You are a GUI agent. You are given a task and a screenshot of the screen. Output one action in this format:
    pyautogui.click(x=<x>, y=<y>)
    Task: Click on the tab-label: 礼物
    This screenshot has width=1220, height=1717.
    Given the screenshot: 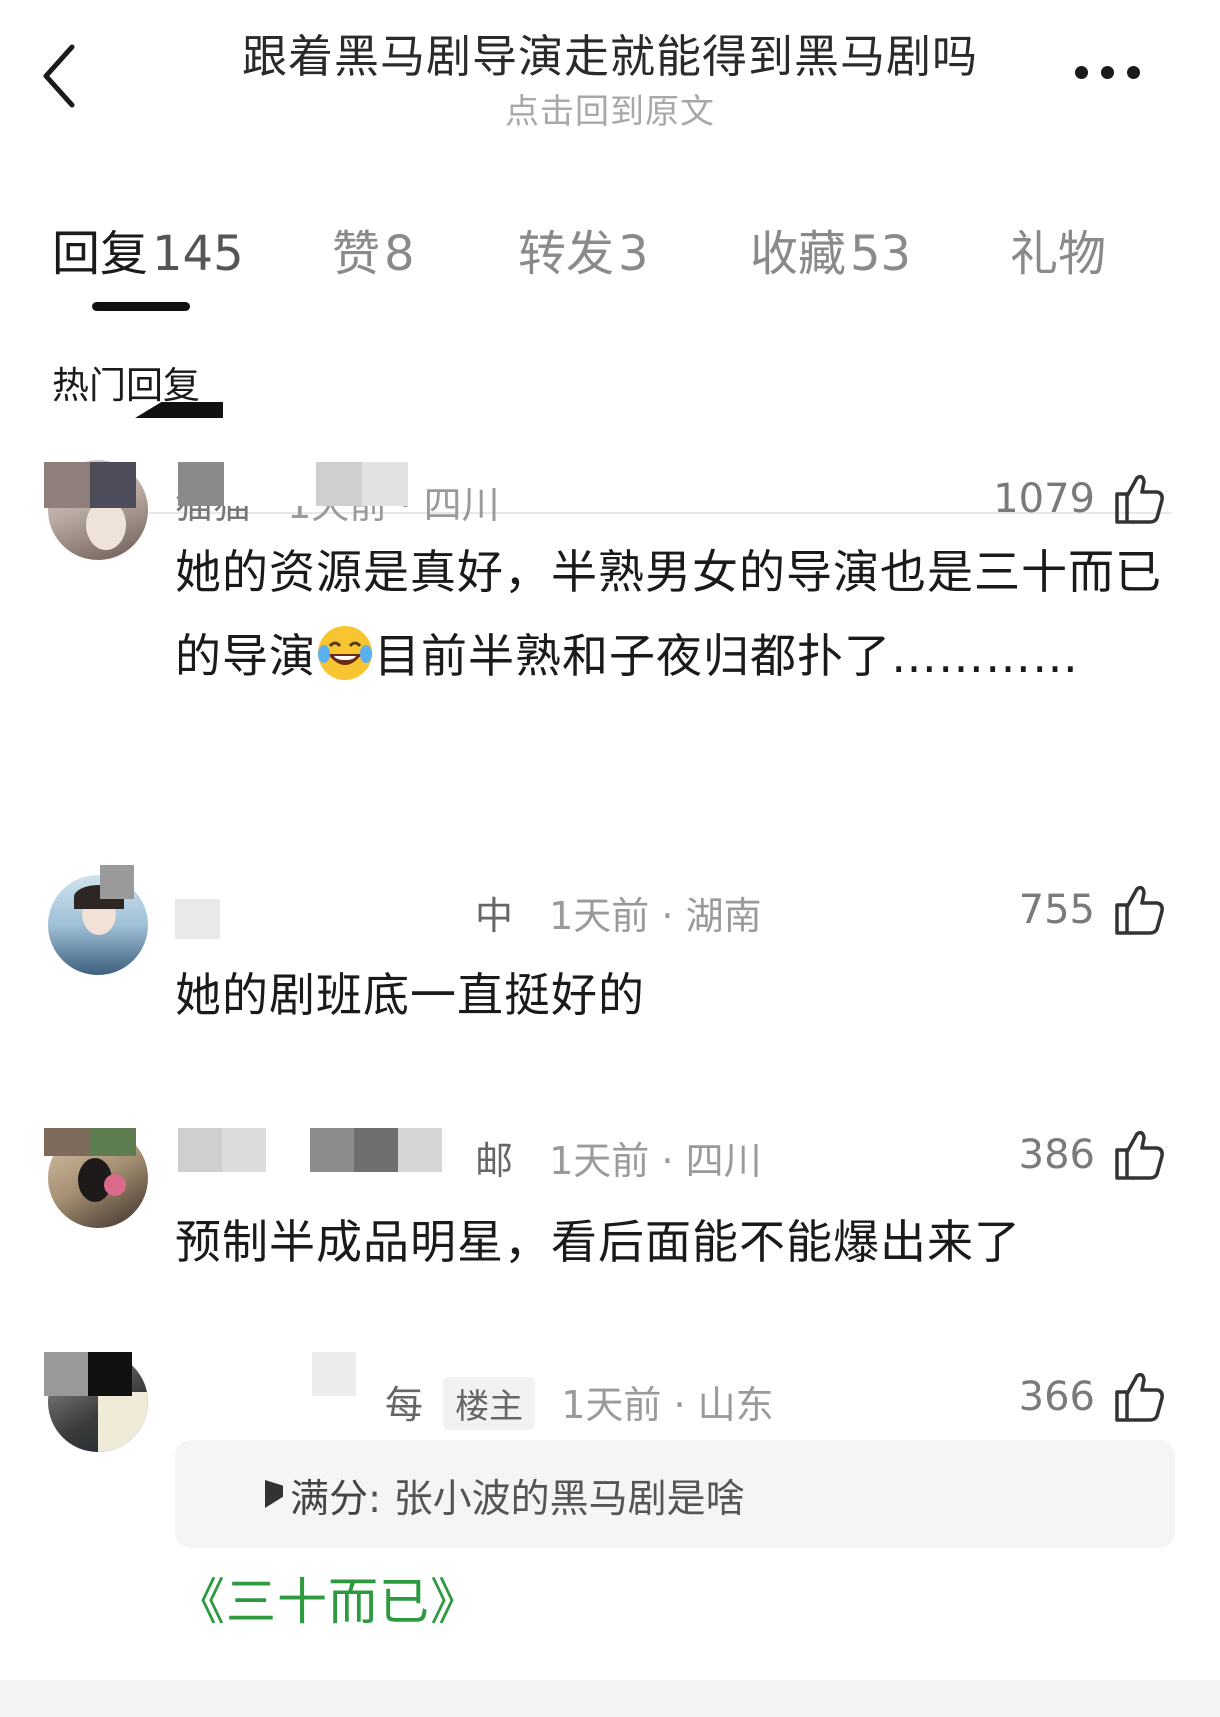 What is the action you would take?
    pyautogui.click(x=1058, y=254)
    